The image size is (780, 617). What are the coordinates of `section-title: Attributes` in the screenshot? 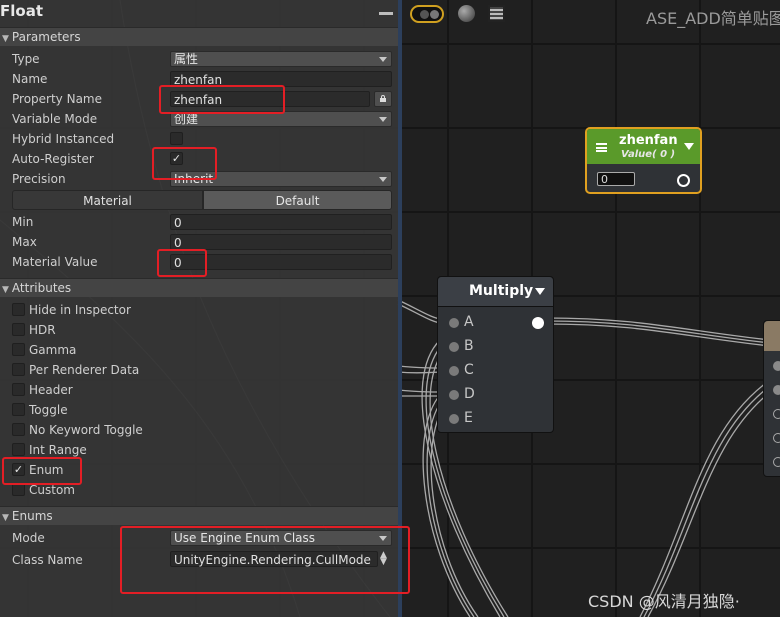 It's located at (41, 288).